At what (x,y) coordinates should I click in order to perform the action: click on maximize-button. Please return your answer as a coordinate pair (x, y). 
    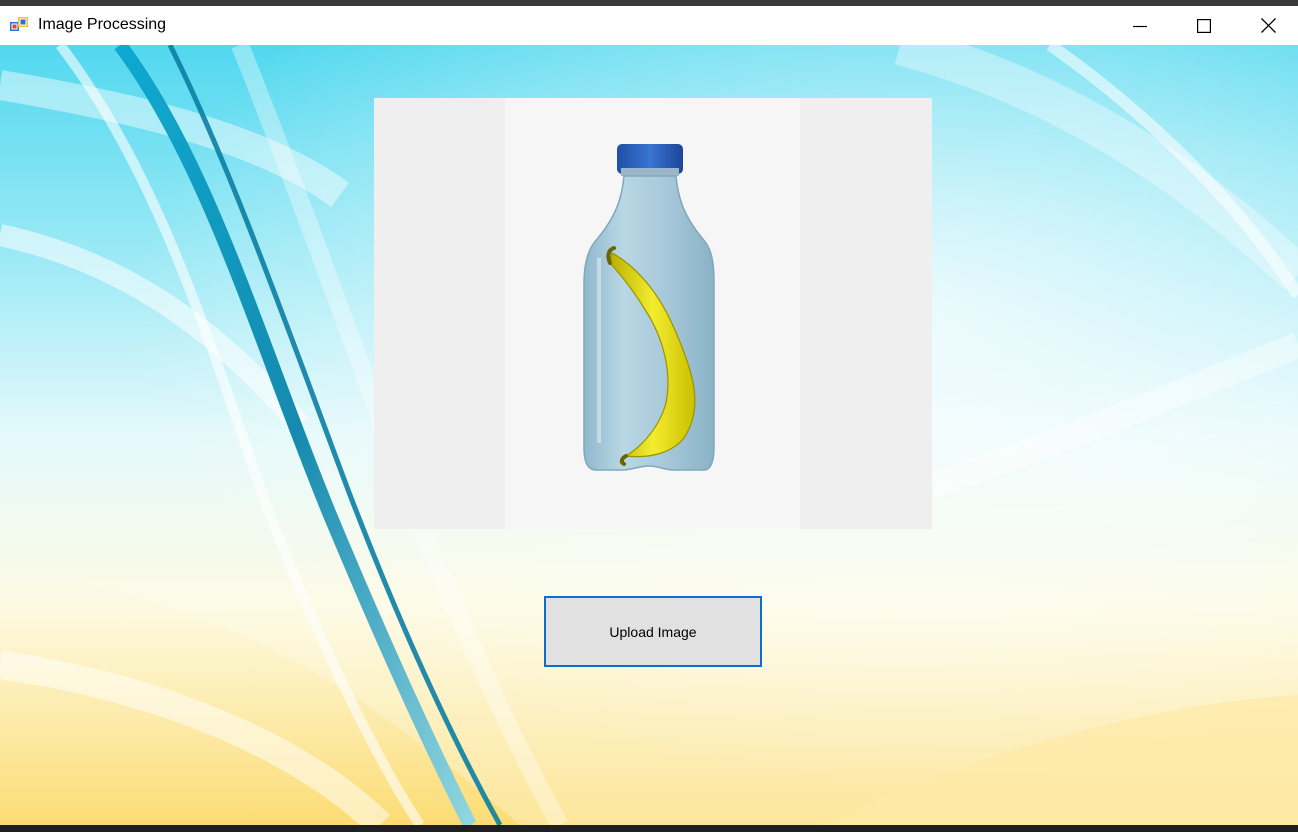
    Looking at the image, I should click on (1204, 25).